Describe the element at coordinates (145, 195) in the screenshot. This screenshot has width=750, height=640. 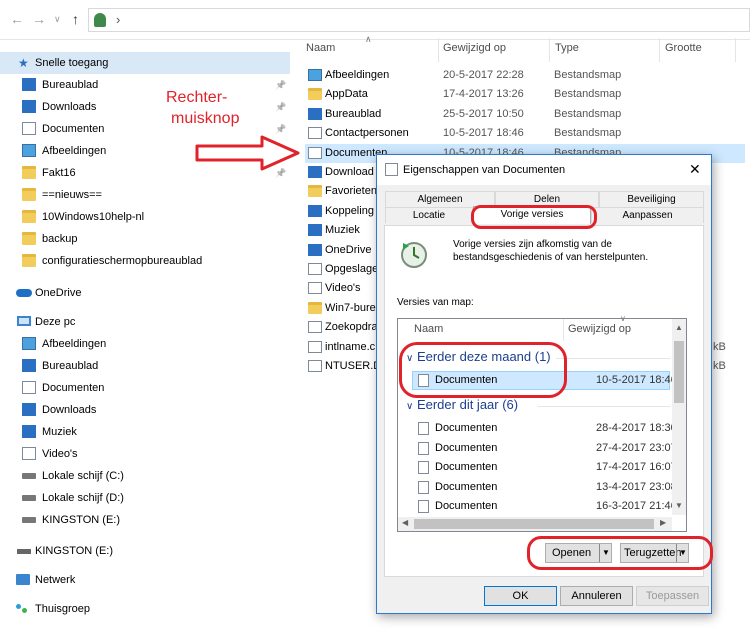
I see `sidebar-item-quick: ==nieuws==` at that location.